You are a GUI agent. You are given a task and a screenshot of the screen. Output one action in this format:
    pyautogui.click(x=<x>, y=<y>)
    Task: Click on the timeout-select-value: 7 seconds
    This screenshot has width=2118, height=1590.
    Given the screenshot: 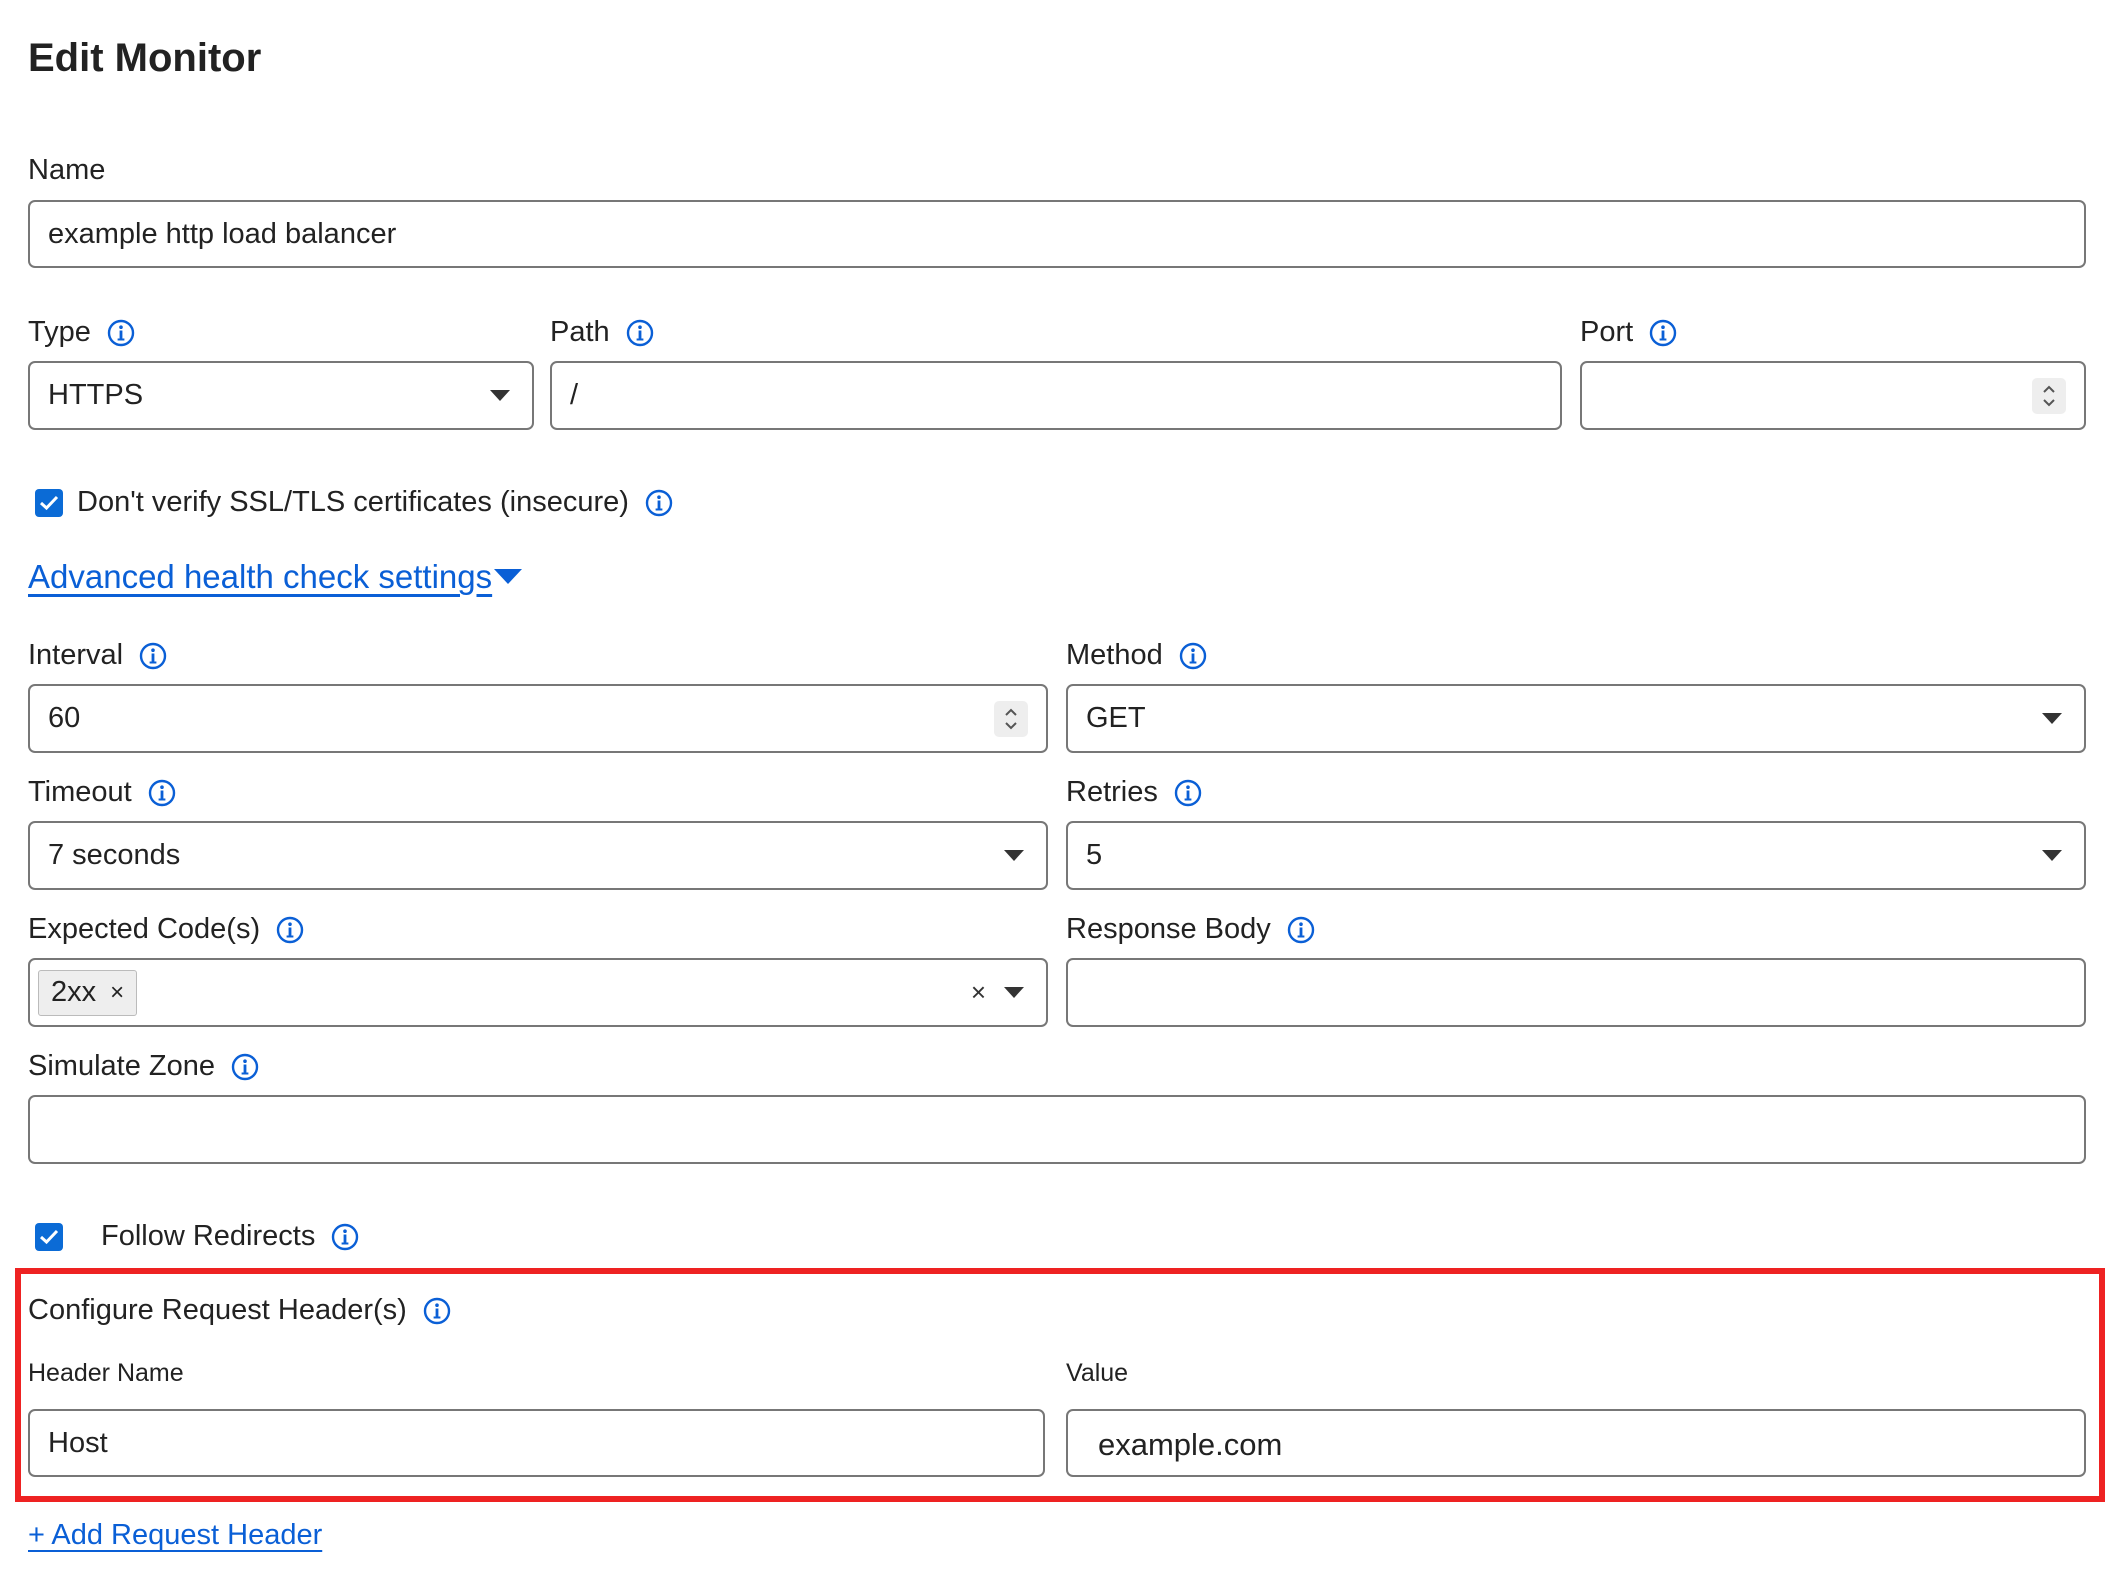 What is the action you would take?
    pyautogui.click(x=114, y=855)
    